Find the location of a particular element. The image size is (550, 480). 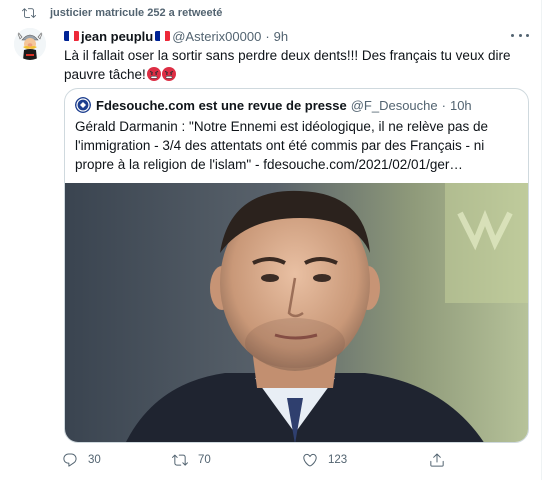

like-count: 123 is located at coordinates (338, 460).